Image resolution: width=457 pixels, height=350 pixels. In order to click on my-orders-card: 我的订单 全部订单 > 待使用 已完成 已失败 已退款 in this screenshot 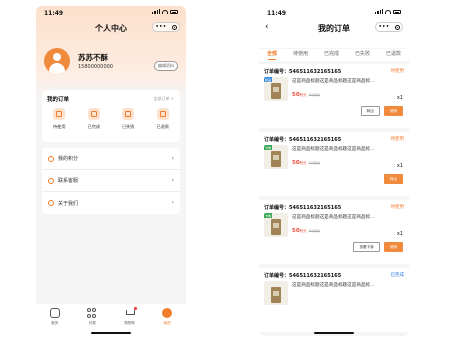, I will do `click(111, 116)`.